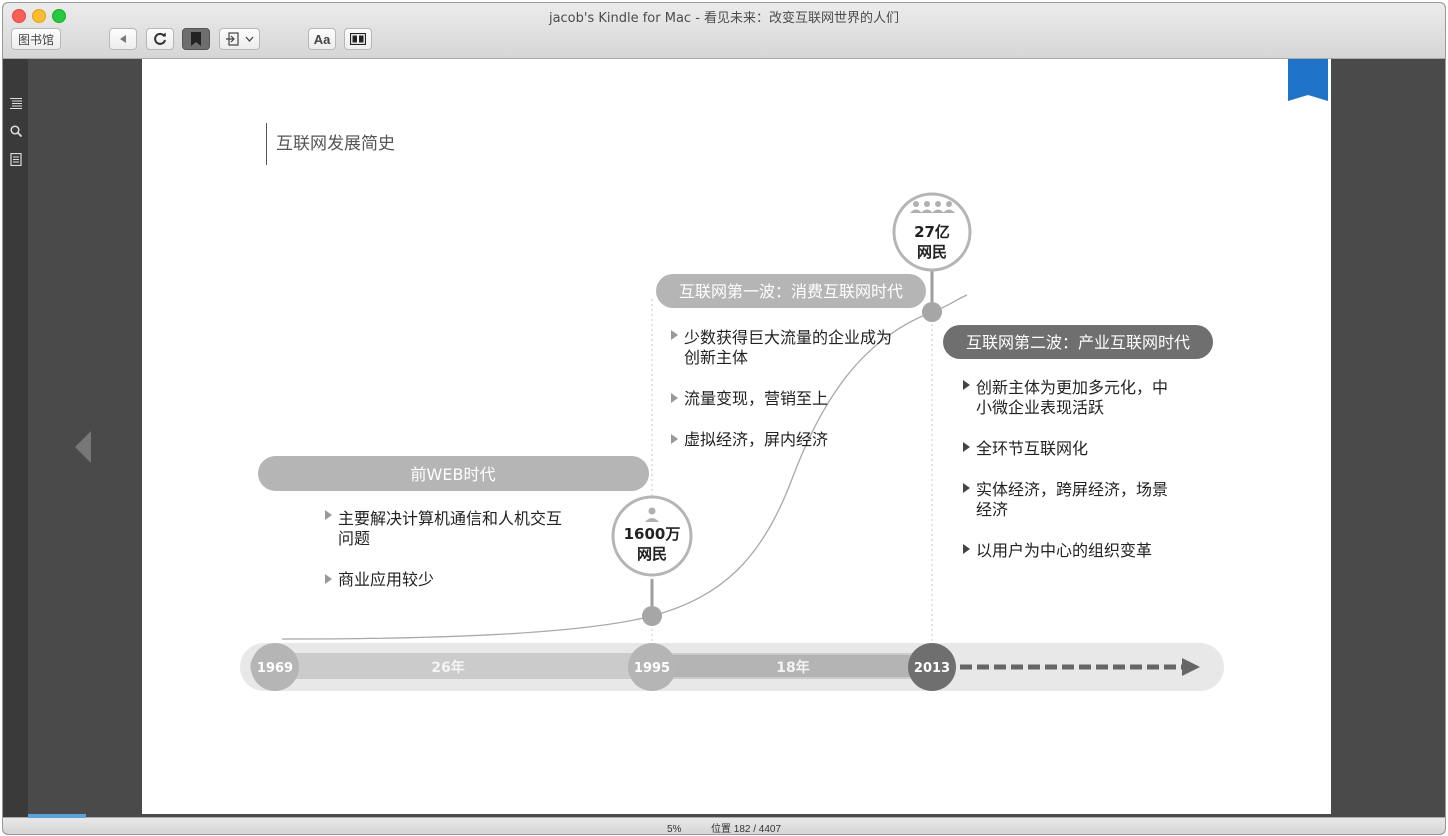  What do you see at coordinates (674, 829) in the screenshot?
I see `status-percent: 5%` at bounding box center [674, 829].